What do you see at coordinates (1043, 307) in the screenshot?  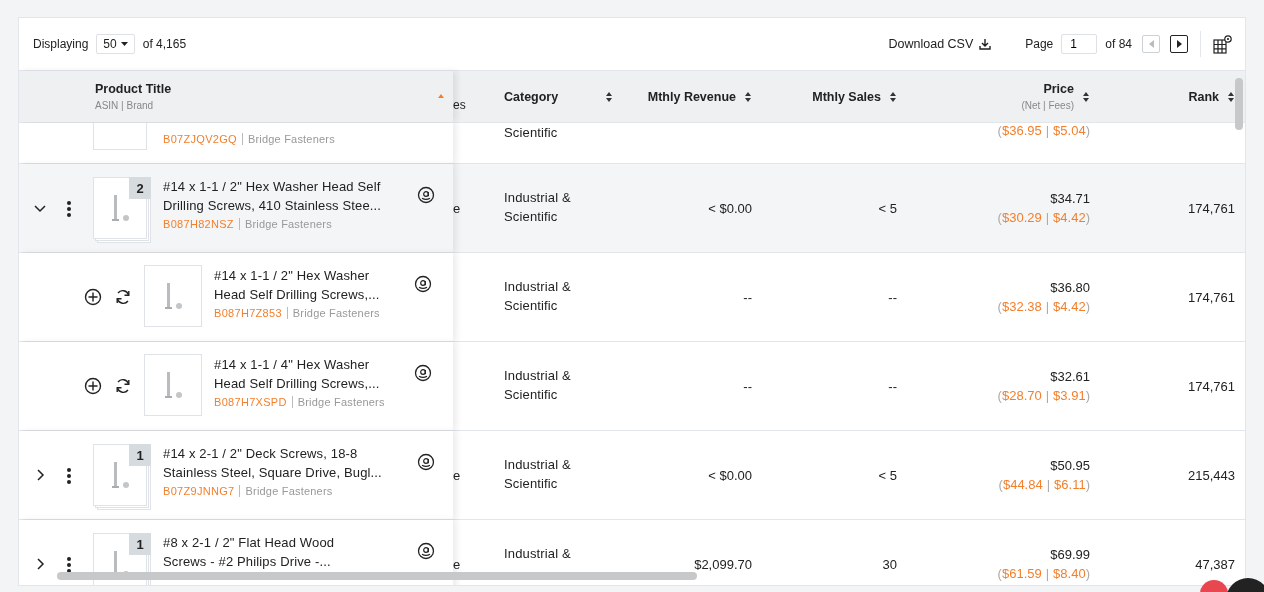 I see `net-fees-text: ($32.38 | $4.42)` at bounding box center [1043, 307].